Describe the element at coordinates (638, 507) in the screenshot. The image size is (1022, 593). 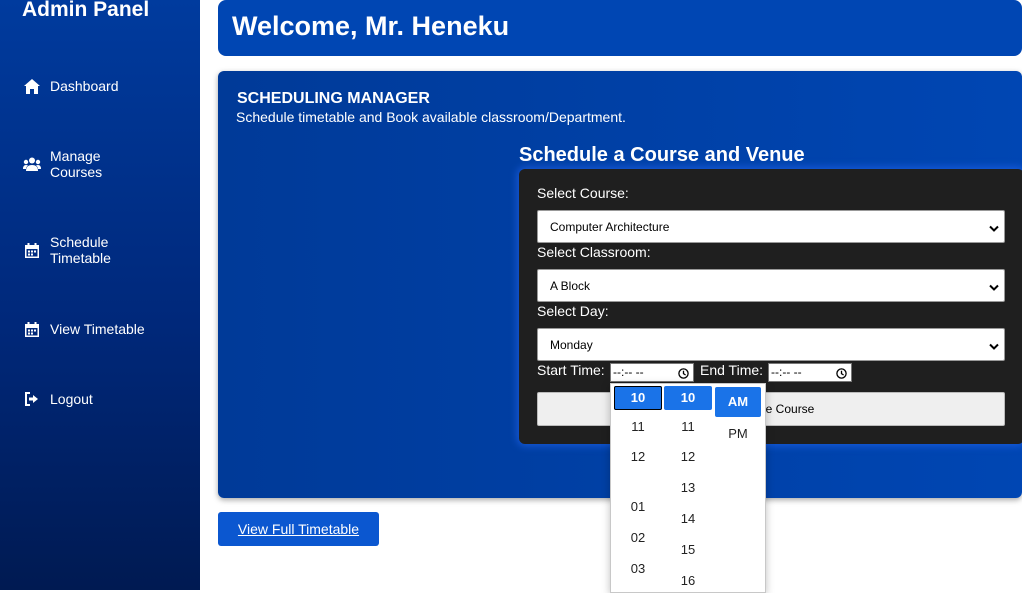
I see `hour-option: 01` at that location.